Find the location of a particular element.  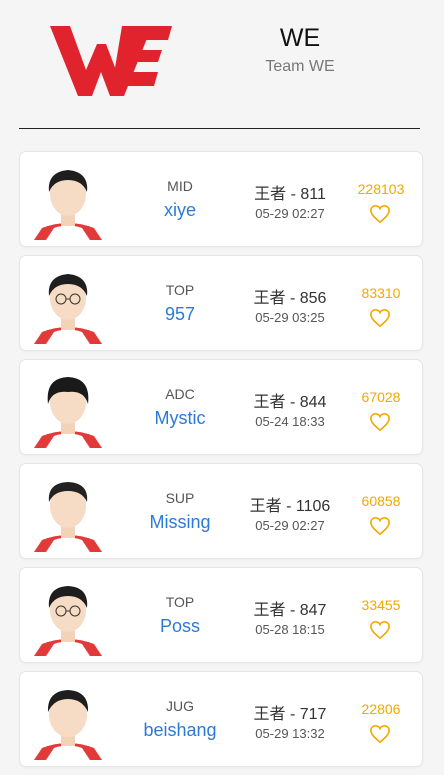

player-card: TOP Poss 王者 - 847 05-28 18:15 33455 is located at coordinates (221, 615).